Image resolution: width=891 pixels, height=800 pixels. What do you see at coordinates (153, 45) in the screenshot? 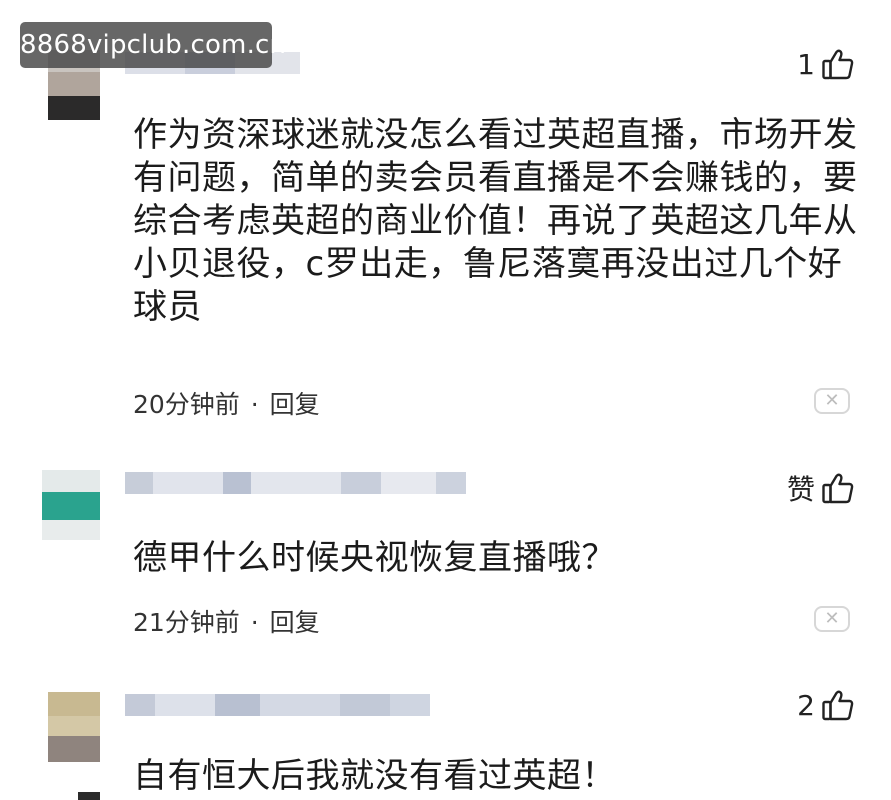
I see `site-watermark: 8868vipclub.com.cn` at bounding box center [153, 45].